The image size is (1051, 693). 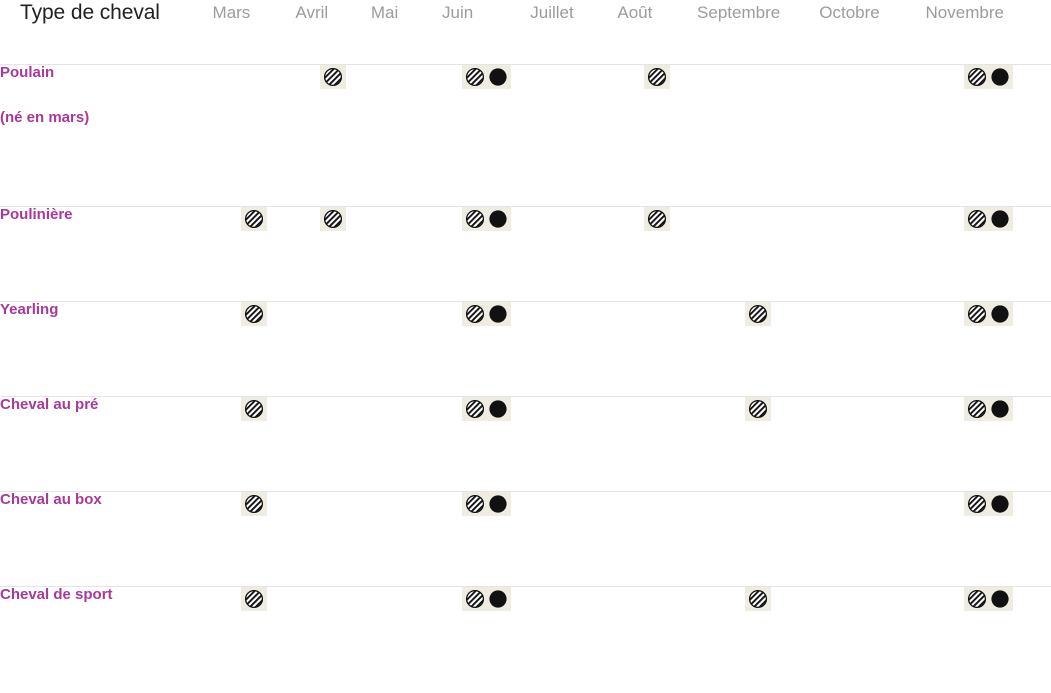 What do you see at coordinates (406, 539) in the screenshot?
I see `cell-cheval-au-box-mai` at bounding box center [406, 539].